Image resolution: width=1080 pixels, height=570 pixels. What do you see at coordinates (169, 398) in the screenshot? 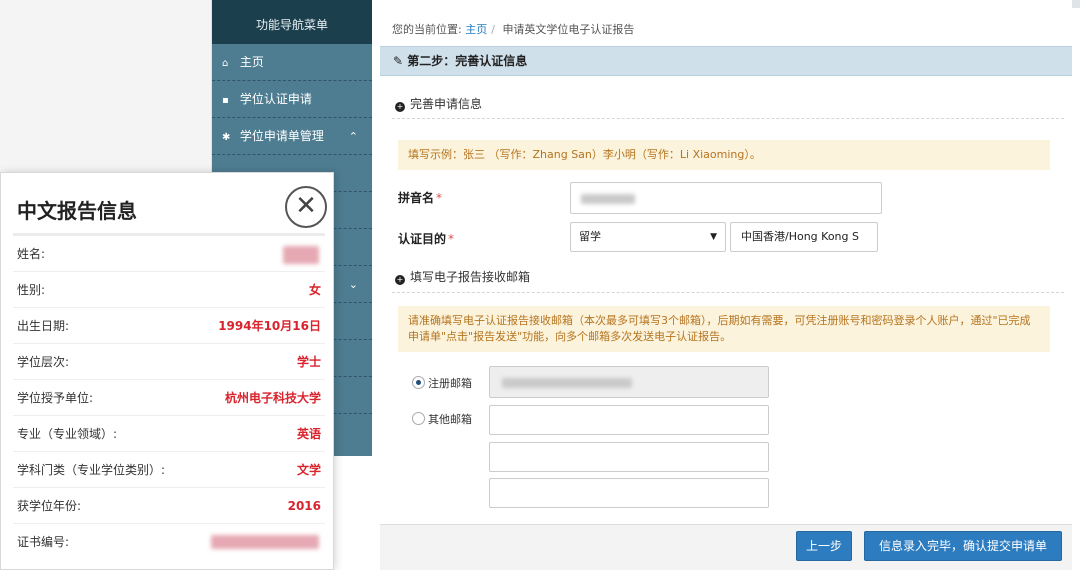
I see `info-row-institution: 学位授予单位: 杭州电子科技大学` at bounding box center [169, 398].